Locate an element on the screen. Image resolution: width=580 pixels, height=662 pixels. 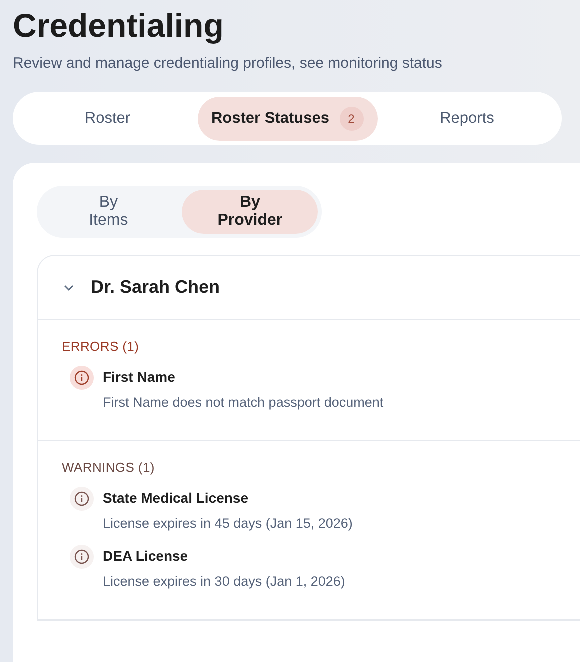
page-subtitle: Review and manage credentialing profiles, see monitoring status is located at coordinates (228, 64).